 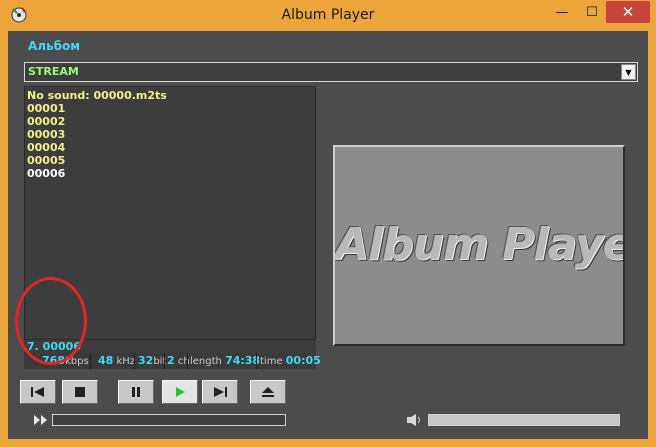 I want to click on previous-button, so click(x=38, y=392).